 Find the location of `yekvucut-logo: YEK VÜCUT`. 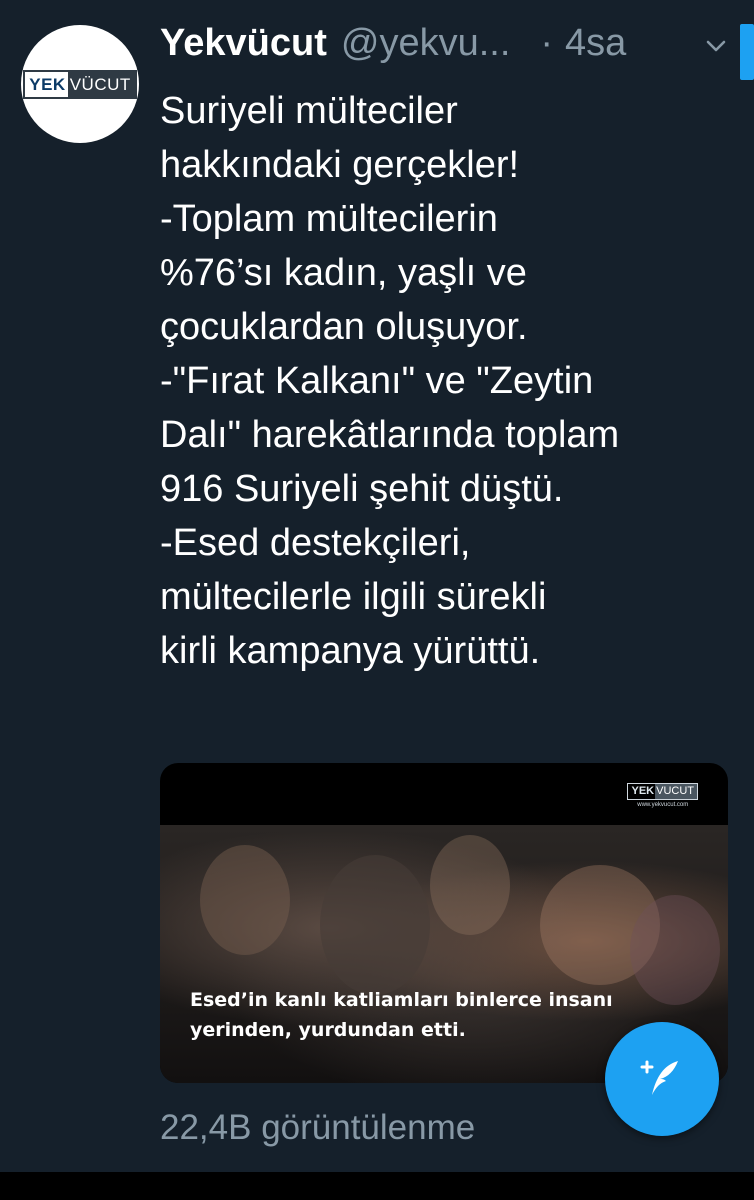

yekvucut-logo: YEK VÜCUT is located at coordinates (80, 84).